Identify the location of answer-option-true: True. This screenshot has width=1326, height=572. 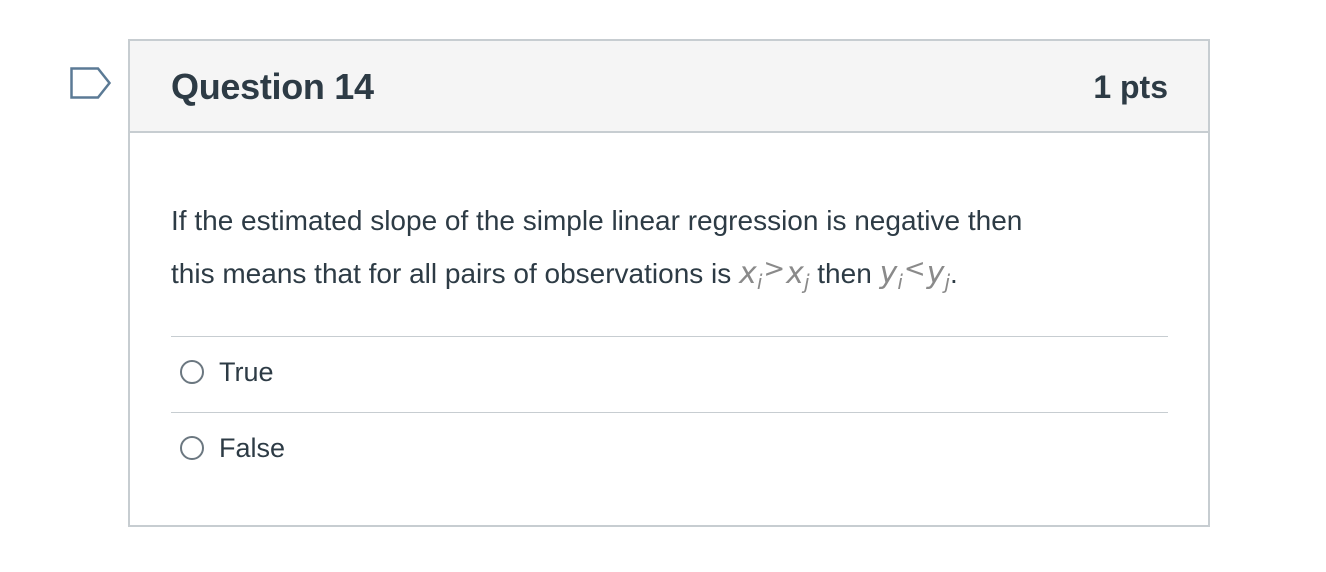
(669, 372).